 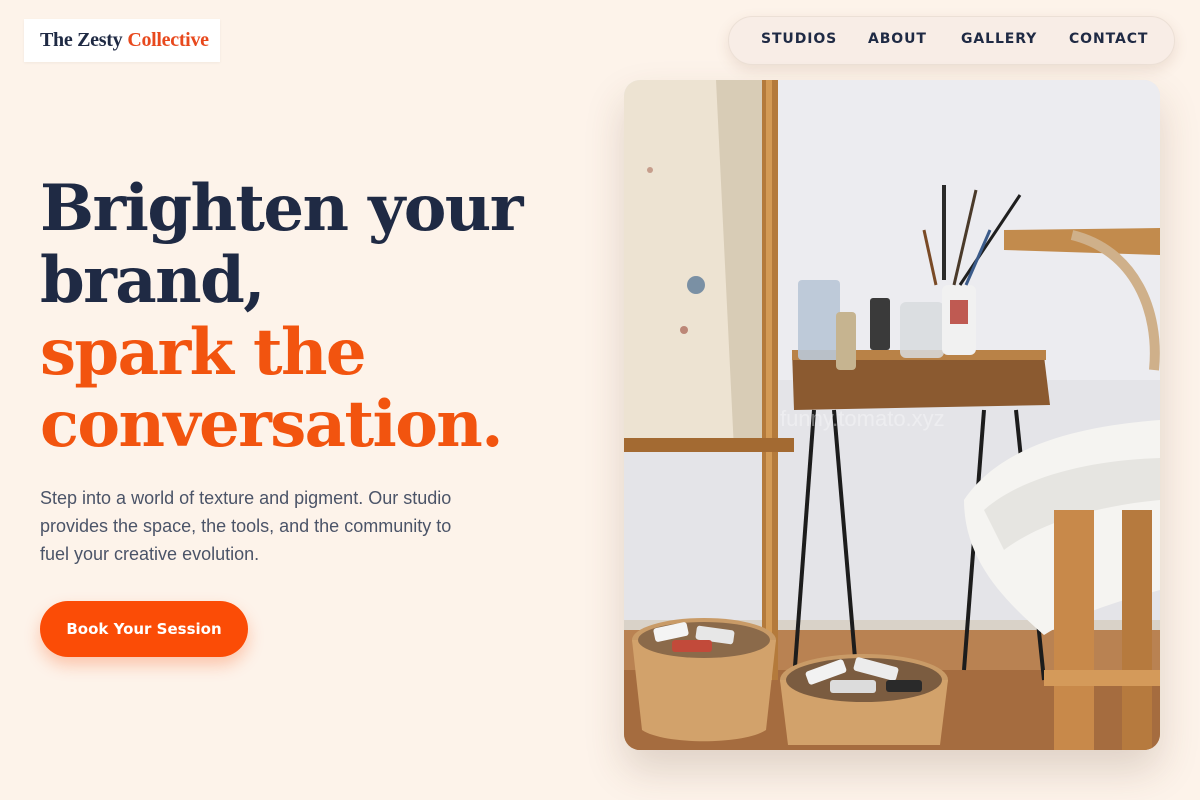 I want to click on brand-name-part1: The Zesty, so click(x=81, y=40).